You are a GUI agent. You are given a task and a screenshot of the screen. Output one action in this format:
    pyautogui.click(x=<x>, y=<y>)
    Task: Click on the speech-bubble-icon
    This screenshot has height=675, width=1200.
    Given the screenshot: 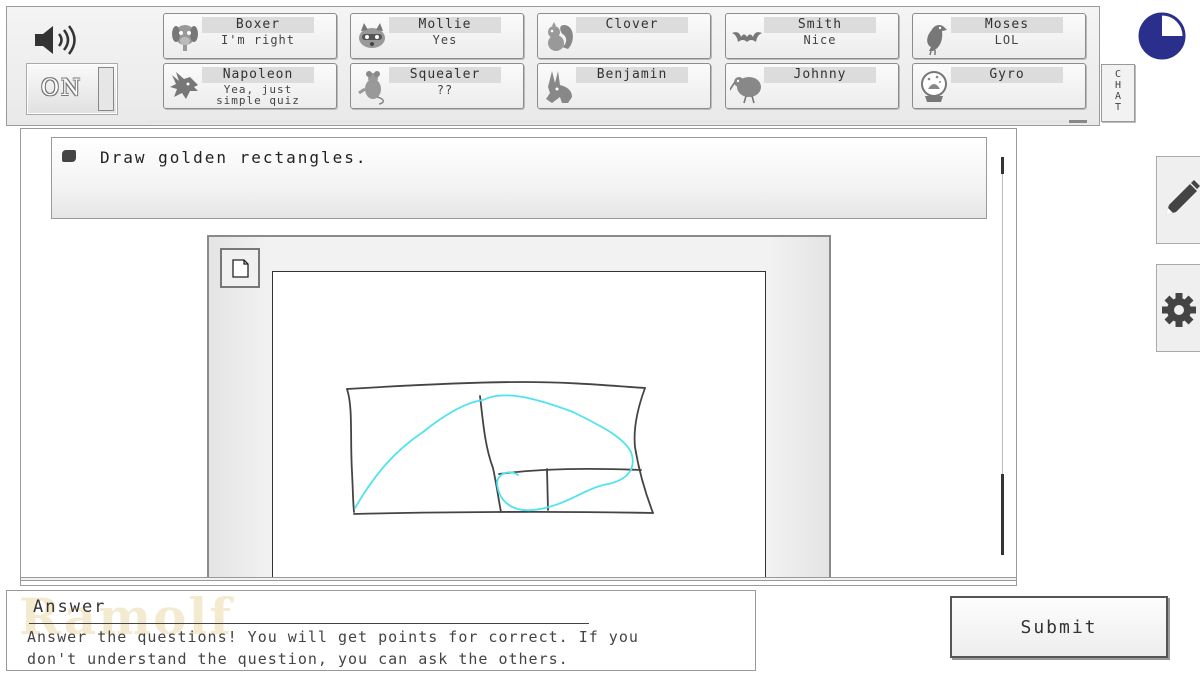 What is the action you would take?
    pyautogui.click(x=69, y=156)
    